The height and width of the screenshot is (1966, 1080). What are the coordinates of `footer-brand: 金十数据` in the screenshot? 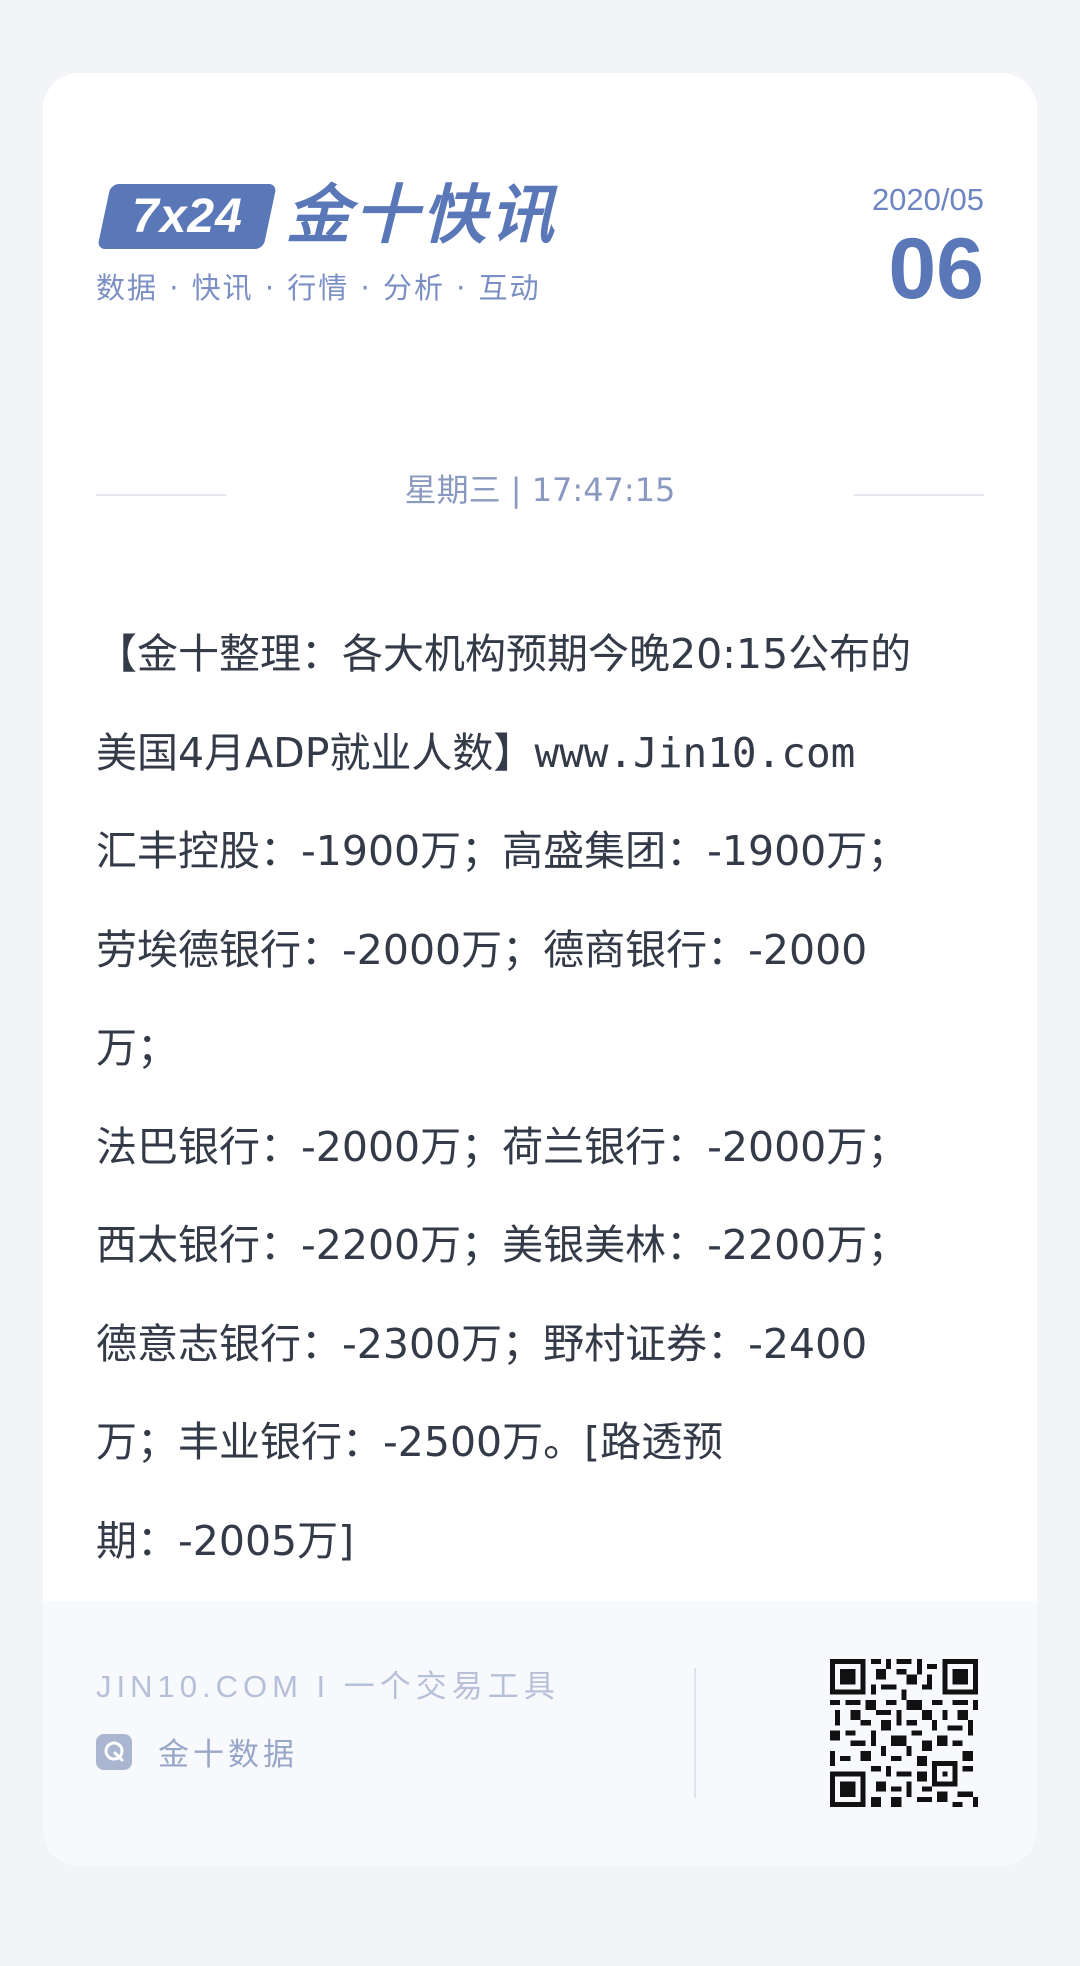 It's located at (197, 1751).